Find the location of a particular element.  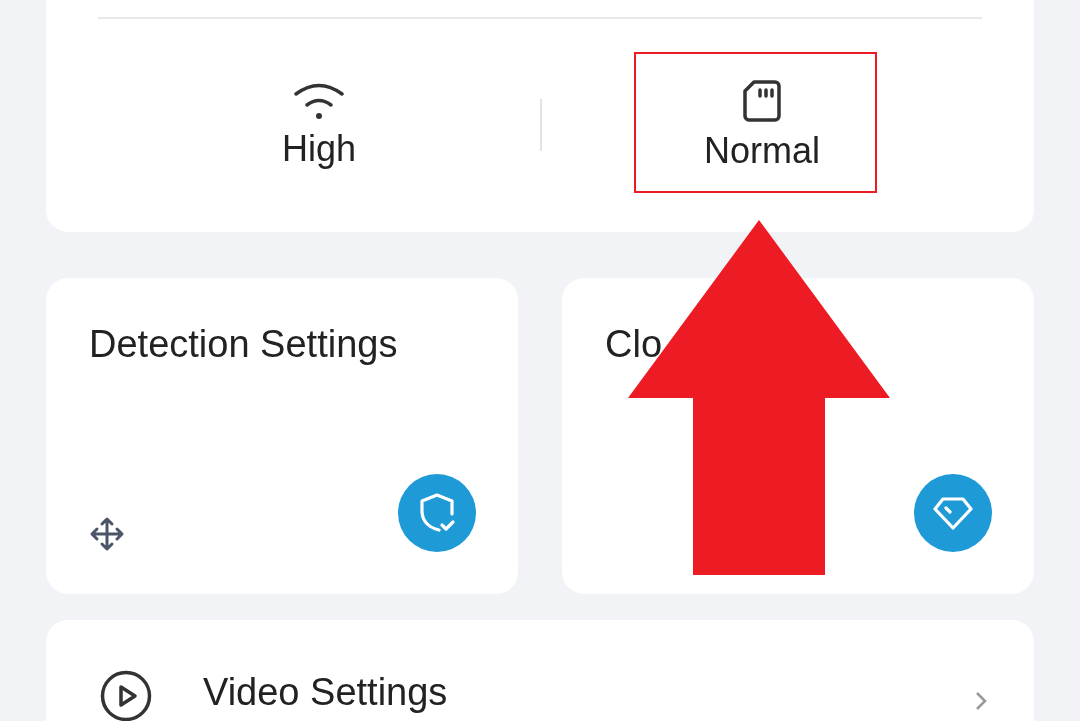

wifi-icon is located at coordinates (319, 101).